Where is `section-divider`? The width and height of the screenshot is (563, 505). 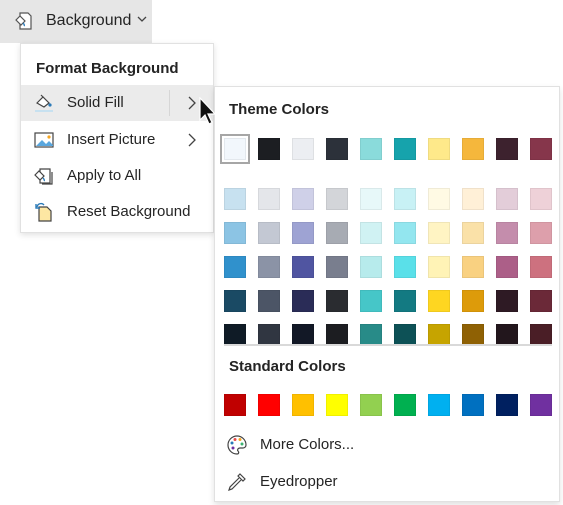 section-divider is located at coordinates (388, 345).